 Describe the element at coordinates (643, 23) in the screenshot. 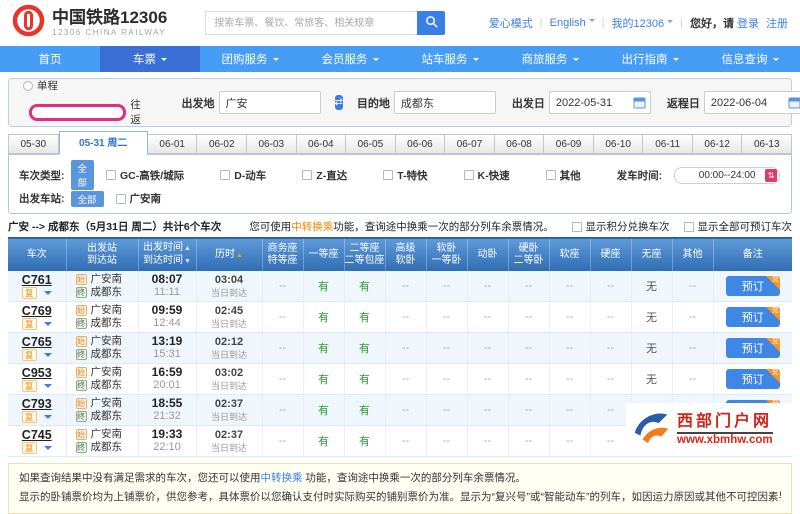

I see `my-12306-menu: 我的12306` at that location.